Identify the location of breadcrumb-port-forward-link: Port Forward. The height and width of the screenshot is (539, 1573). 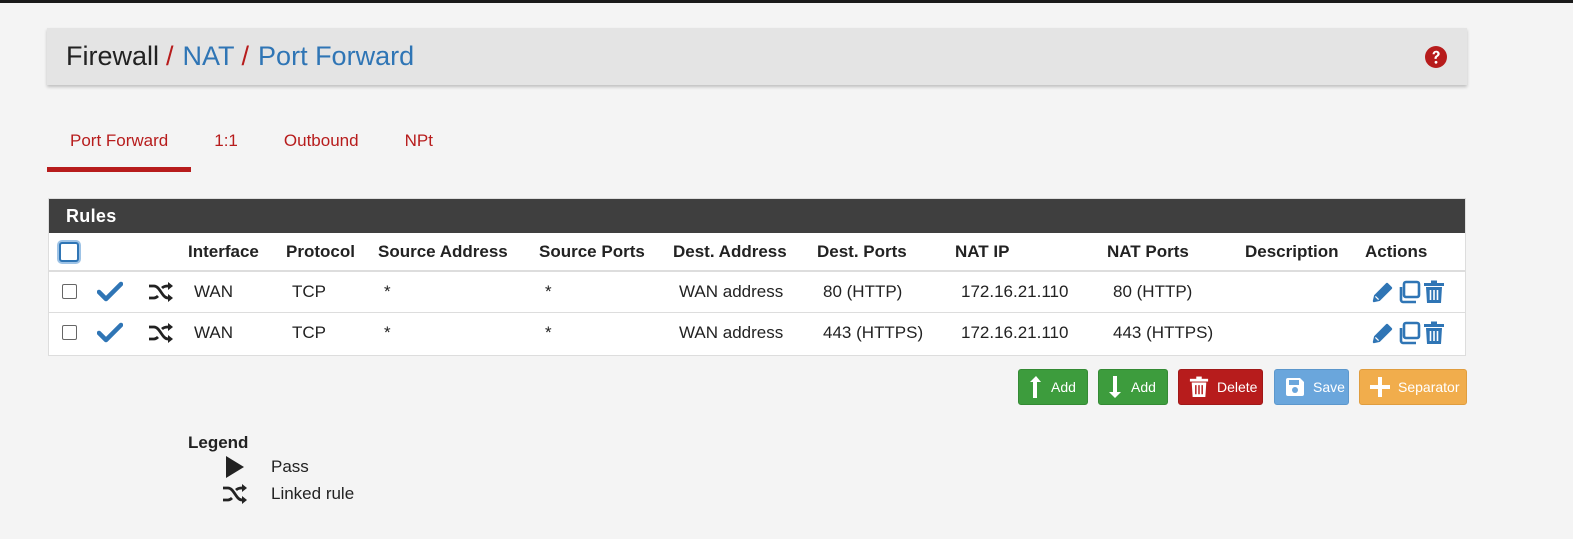
(336, 56).